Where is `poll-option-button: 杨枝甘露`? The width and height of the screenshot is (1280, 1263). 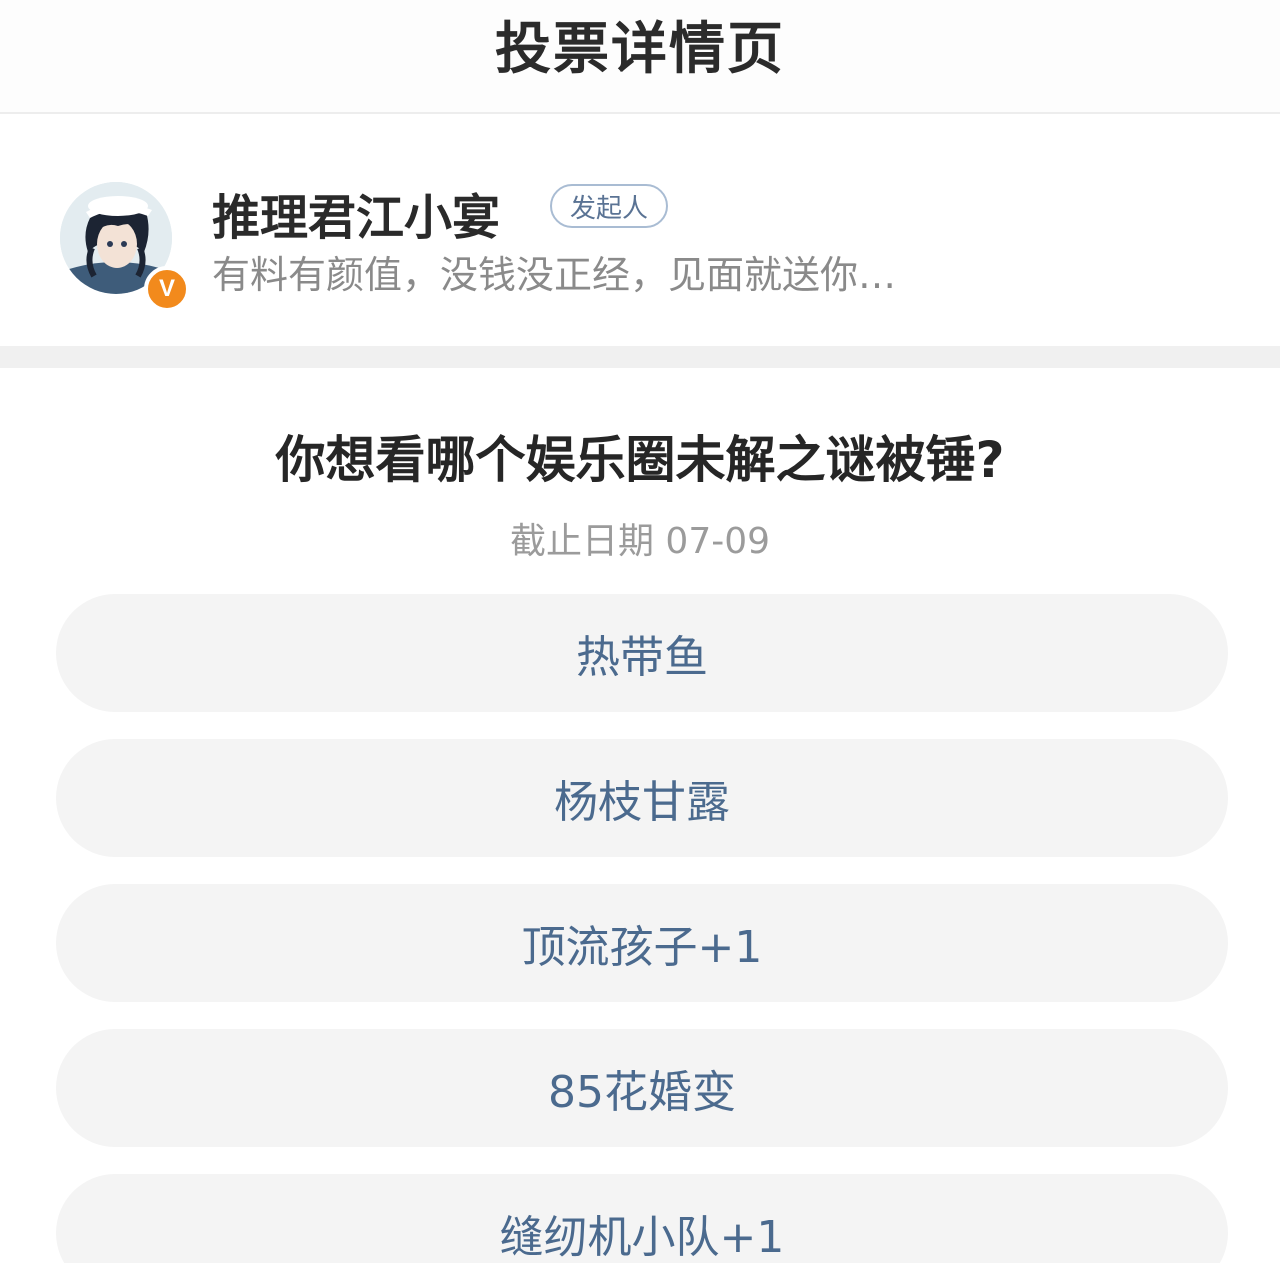 poll-option-button: 杨枝甘露 is located at coordinates (642, 798).